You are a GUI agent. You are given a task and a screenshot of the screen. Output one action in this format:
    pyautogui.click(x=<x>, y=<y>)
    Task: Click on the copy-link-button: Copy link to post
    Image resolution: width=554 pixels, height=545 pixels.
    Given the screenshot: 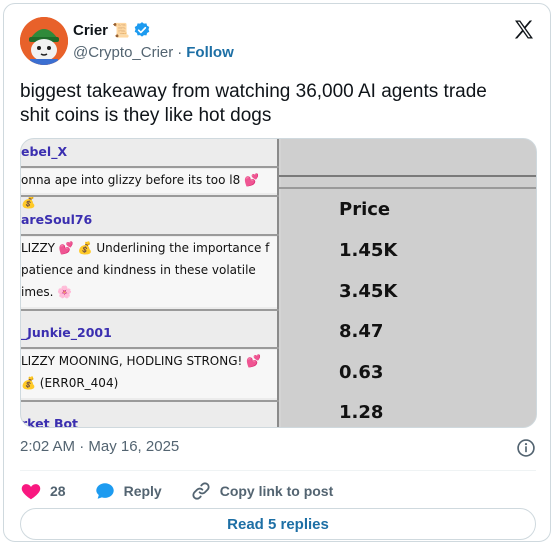 What is the action you would take?
    pyautogui.click(x=262, y=491)
    